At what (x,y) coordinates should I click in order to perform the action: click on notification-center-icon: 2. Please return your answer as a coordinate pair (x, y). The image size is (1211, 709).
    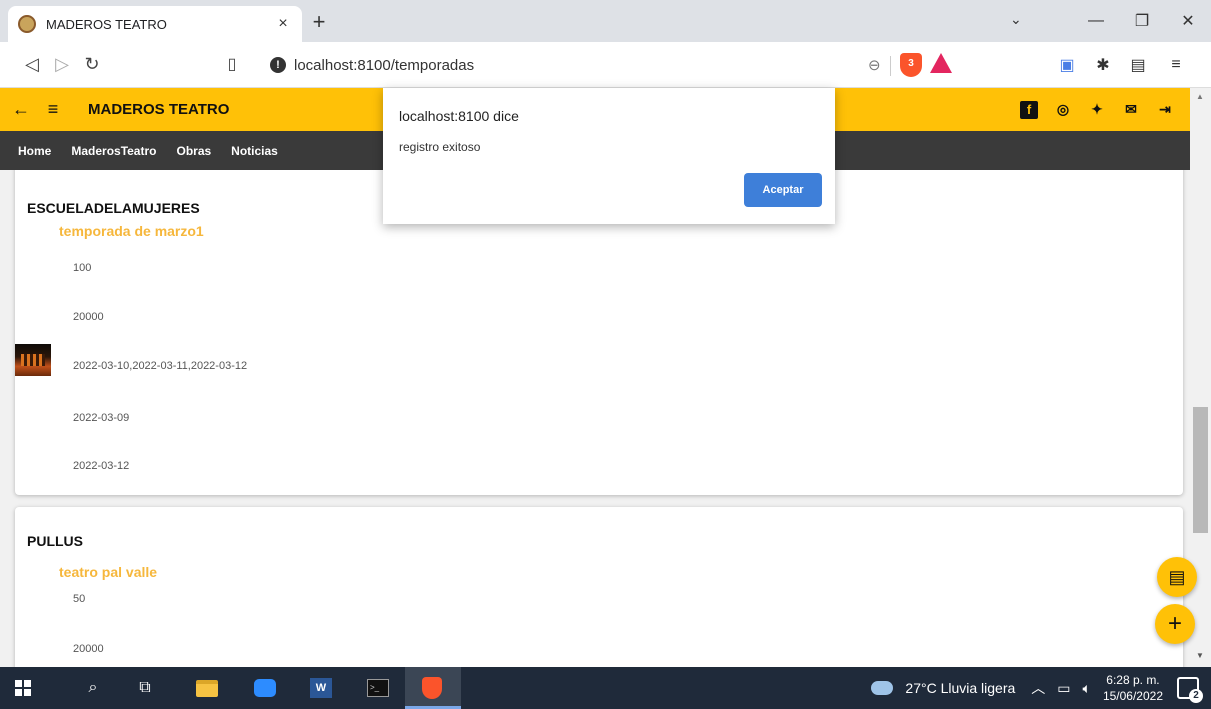
    Looking at the image, I should click on (1190, 690).